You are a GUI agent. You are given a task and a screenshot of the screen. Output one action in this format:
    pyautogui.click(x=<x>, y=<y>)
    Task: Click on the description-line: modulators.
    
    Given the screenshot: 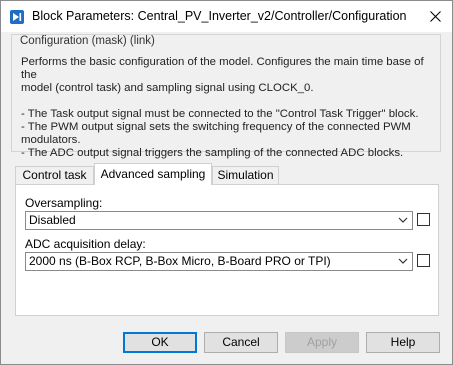 What is the action you would take?
    pyautogui.click(x=51, y=140)
    